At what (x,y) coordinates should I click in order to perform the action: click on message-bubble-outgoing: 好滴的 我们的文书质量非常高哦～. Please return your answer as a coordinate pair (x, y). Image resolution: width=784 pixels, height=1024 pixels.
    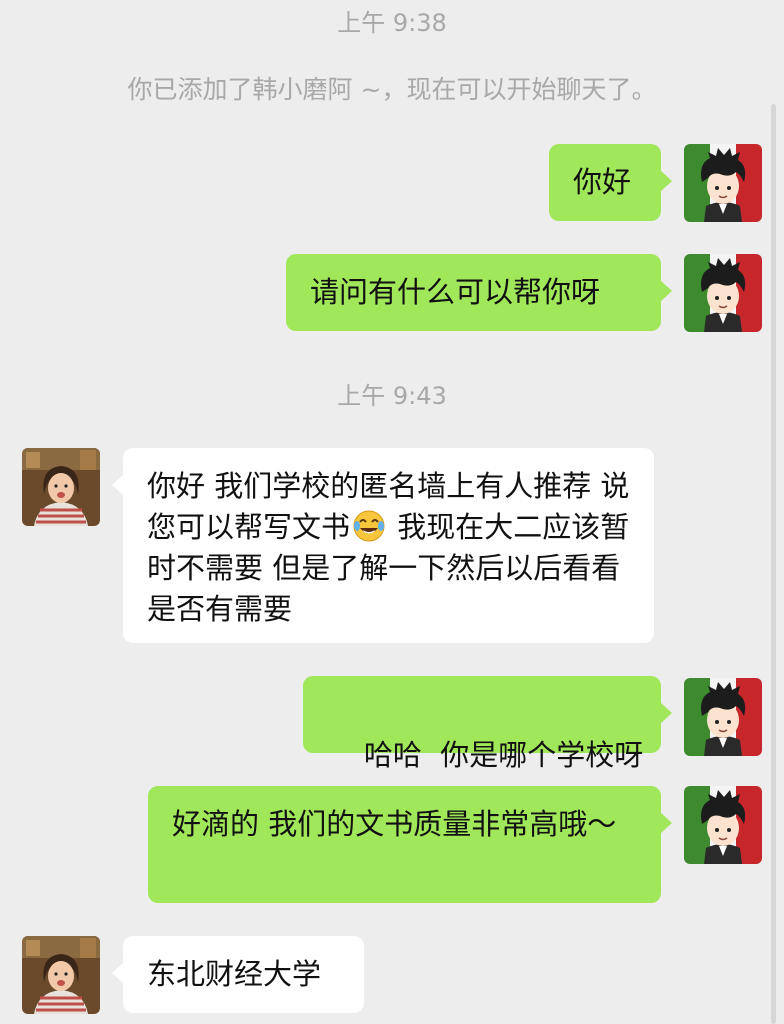
    Looking at the image, I should click on (410, 844).